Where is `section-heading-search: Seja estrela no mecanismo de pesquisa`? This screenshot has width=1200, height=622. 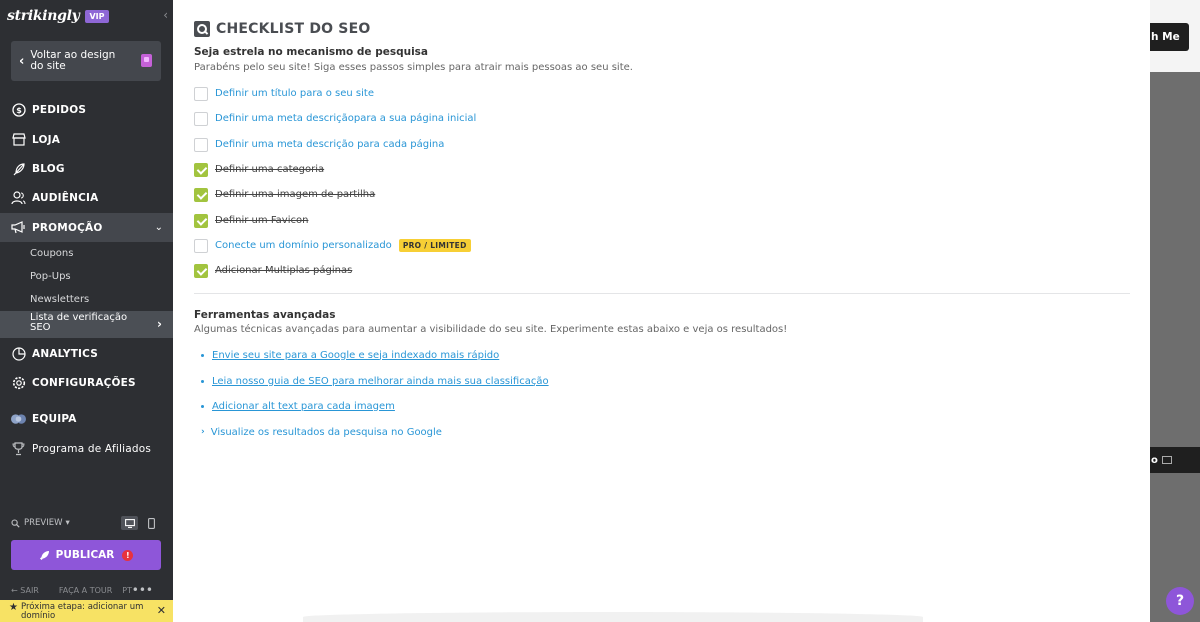
section-heading-search: Seja estrela no mecanismo de pesquisa is located at coordinates (311, 52).